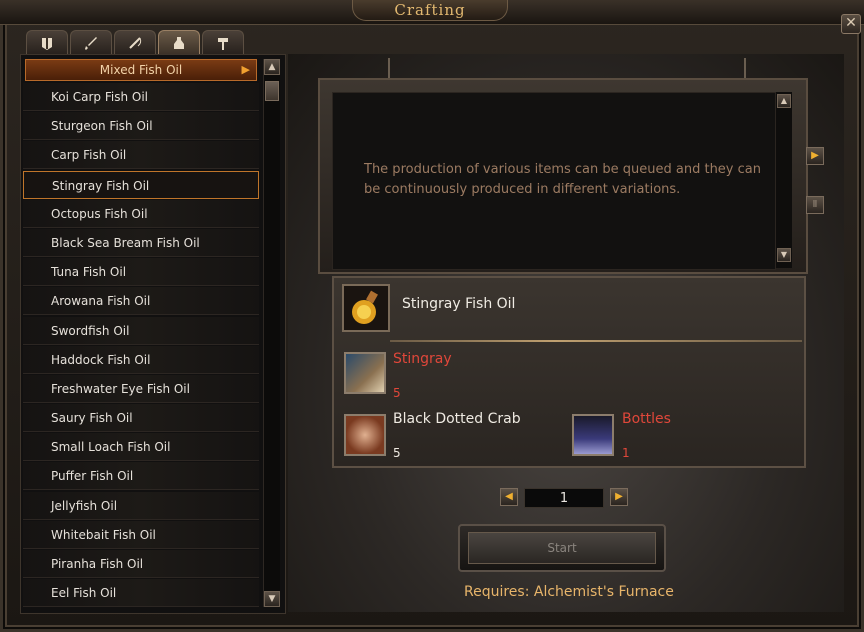 The height and width of the screenshot is (632, 864). Describe the element at coordinates (141, 564) in the screenshot. I see `recipe-item: Piranha Fish Oil` at that location.